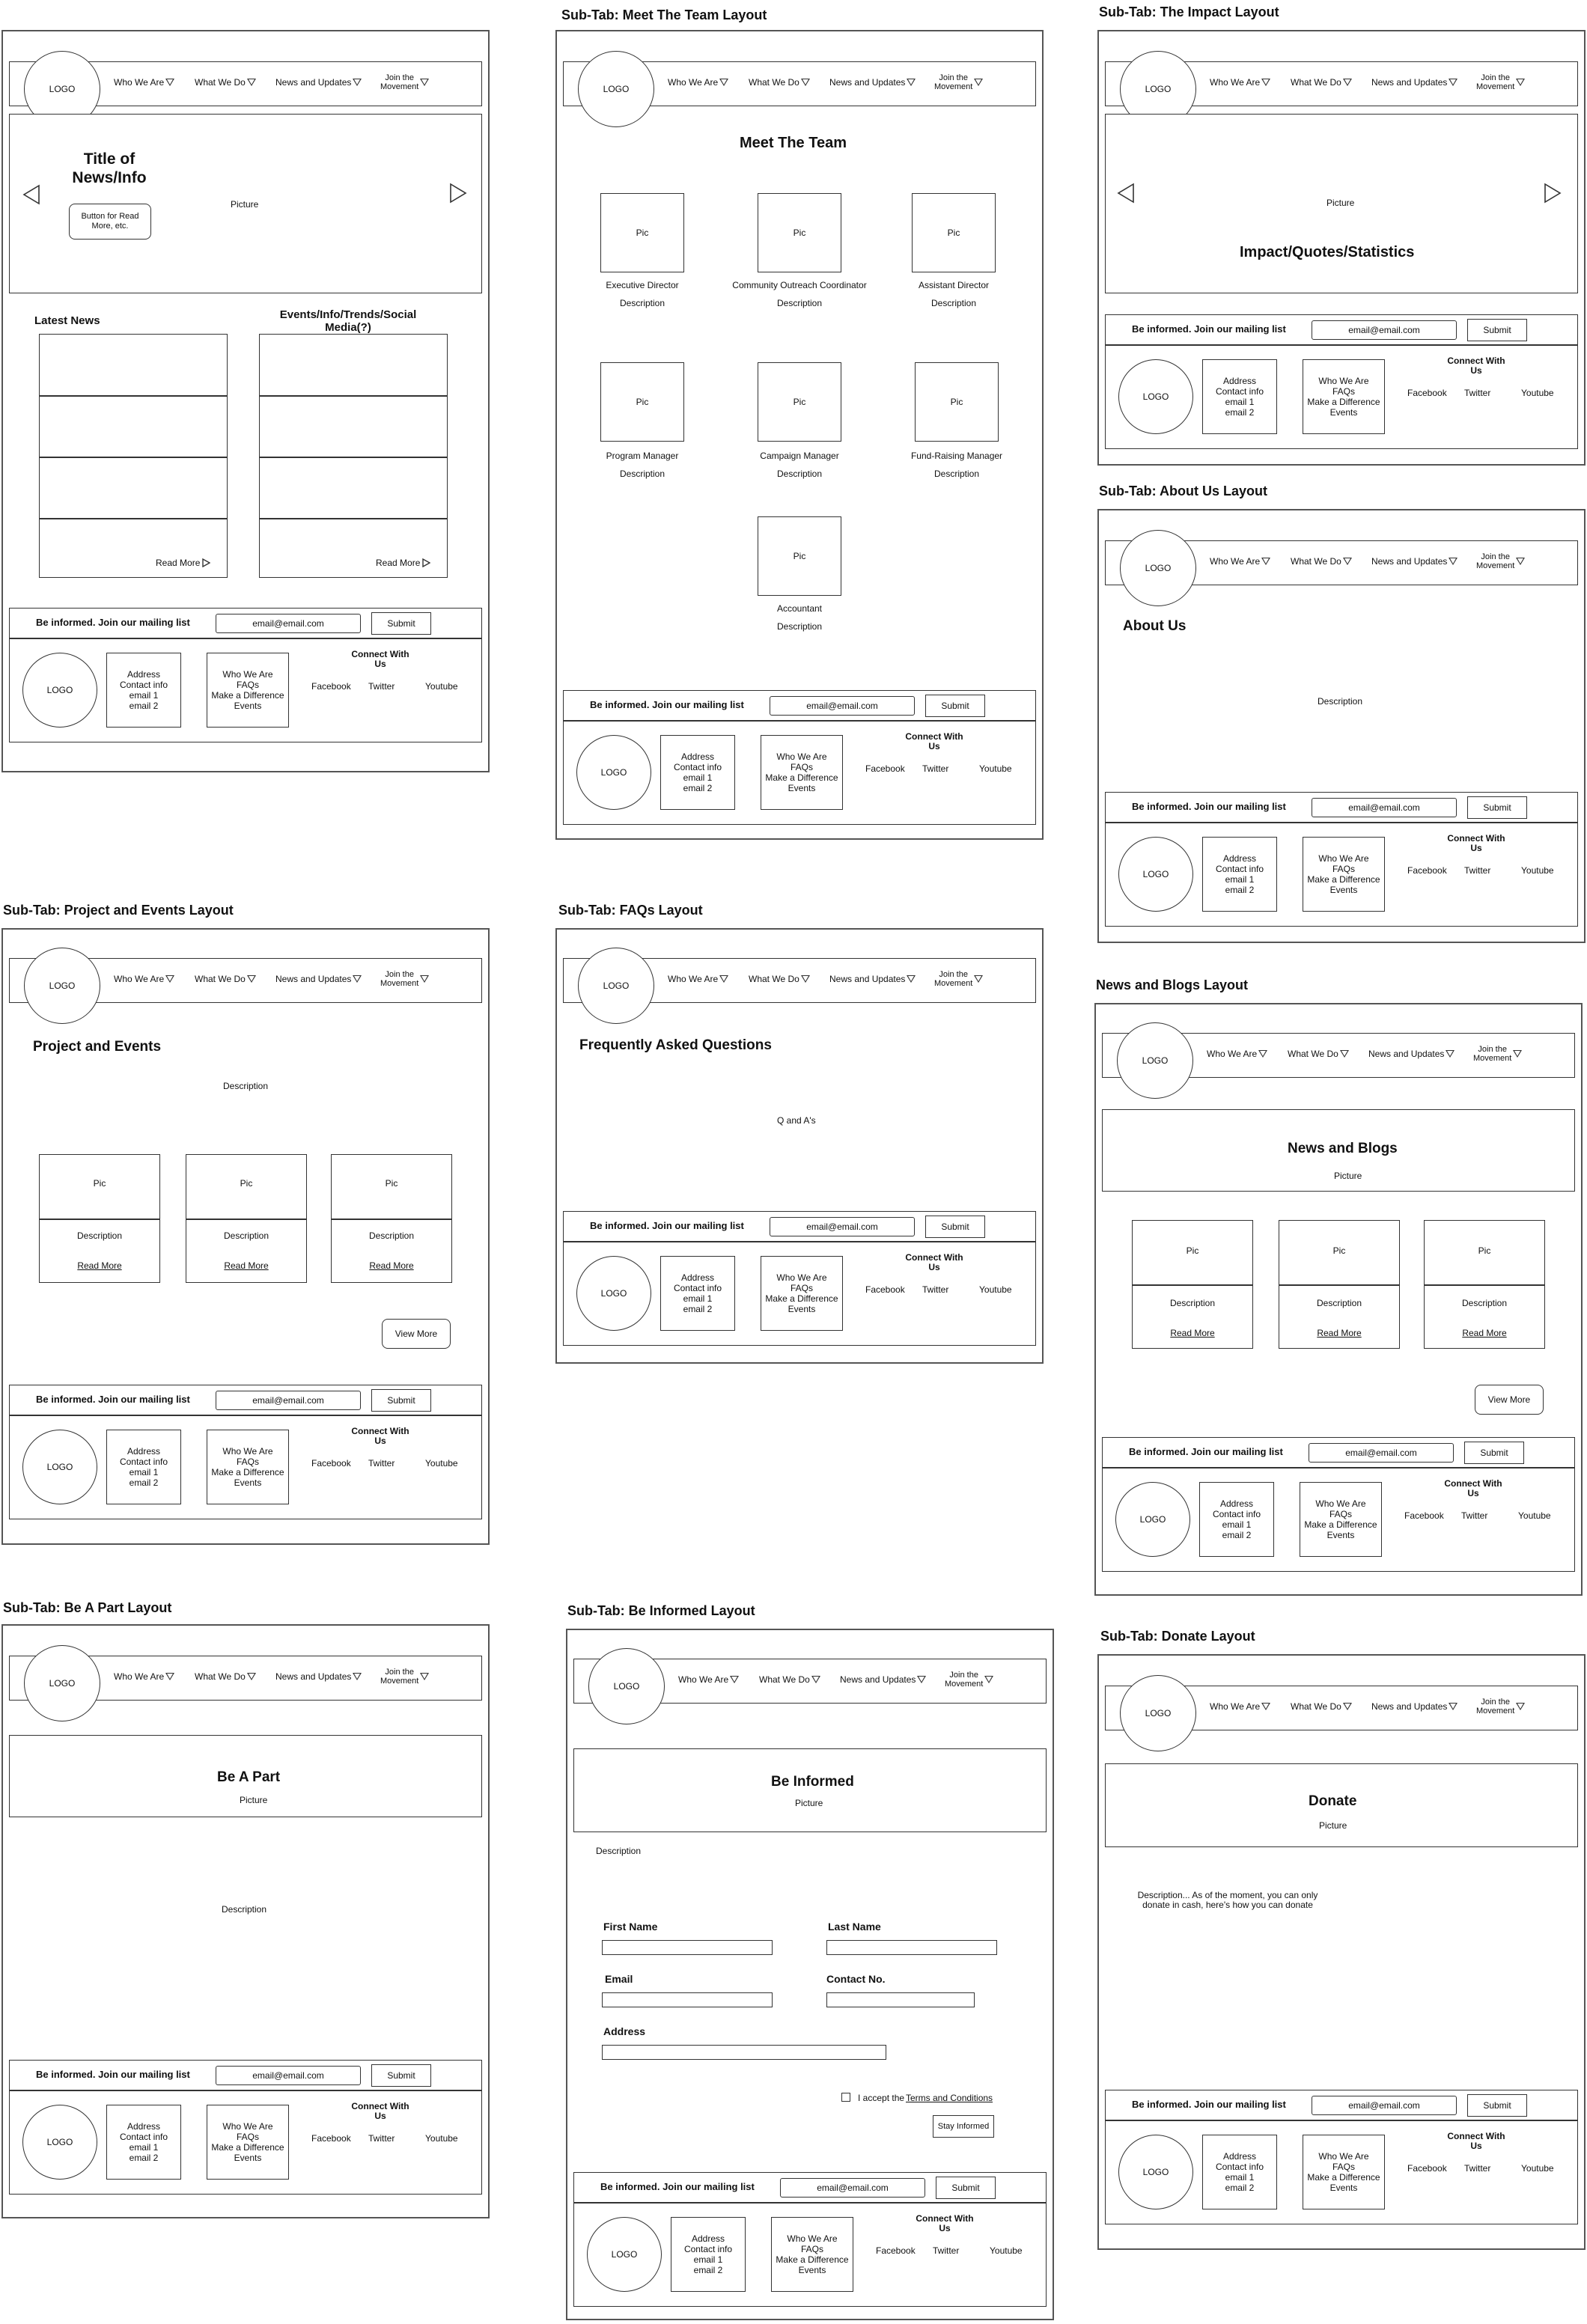 This screenshot has width=1587, height=2324. Describe the element at coordinates (441, 1463) in the screenshot. I see `projects-youtube-link: Youtube` at that location.